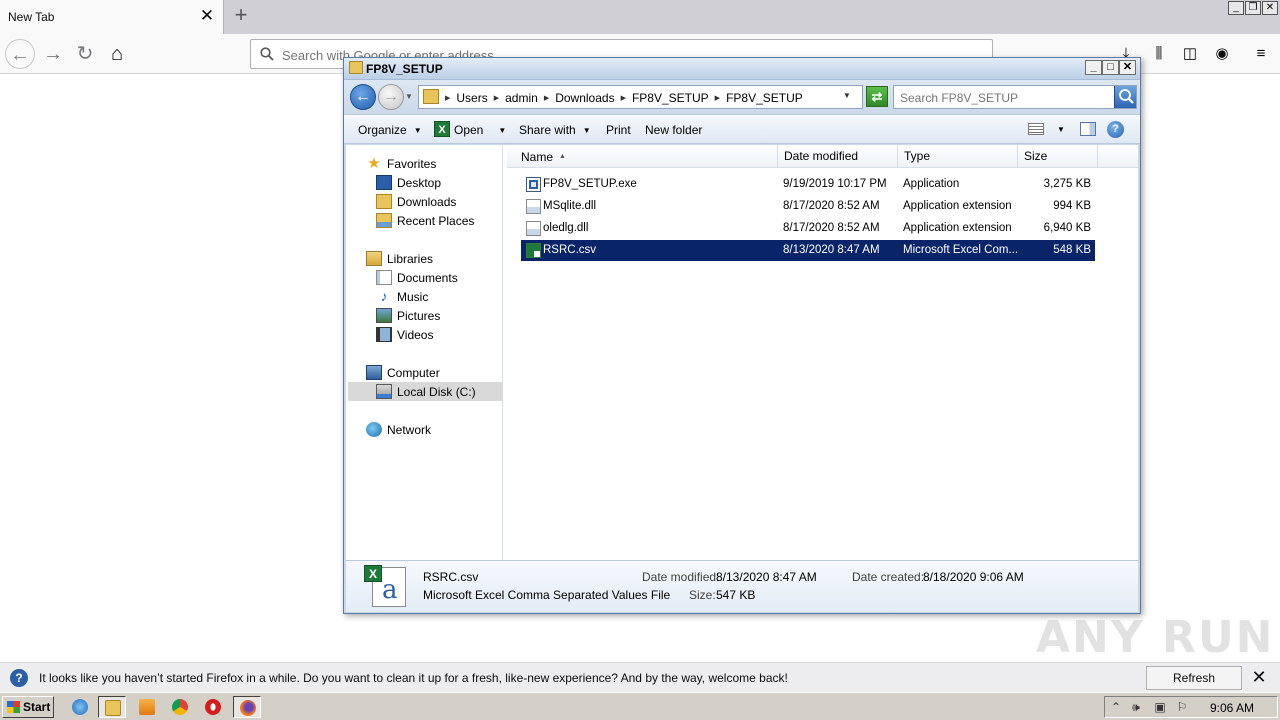 This screenshot has width=1280, height=720. I want to click on minimize-window-icon: _, so click(1236, 8).